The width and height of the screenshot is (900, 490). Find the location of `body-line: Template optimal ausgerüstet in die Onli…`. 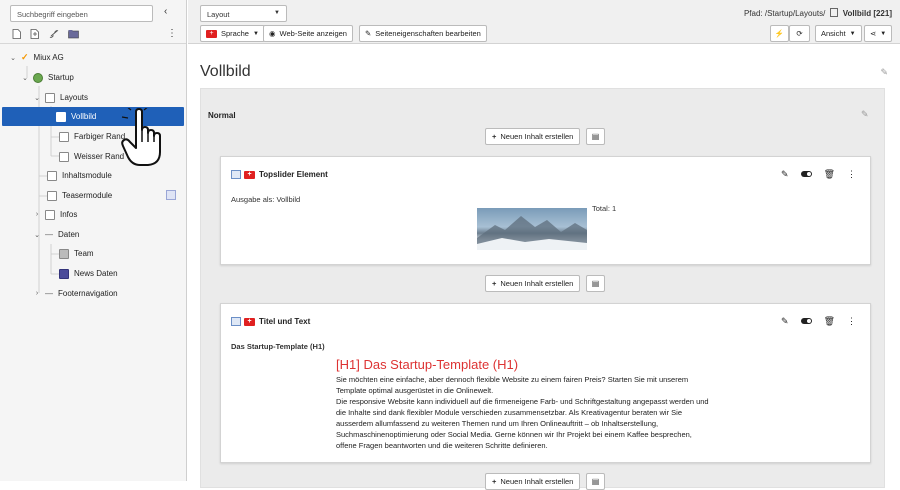

body-line: Template optimal ausgerüstet in die Onli… is located at coordinates (415, 390).